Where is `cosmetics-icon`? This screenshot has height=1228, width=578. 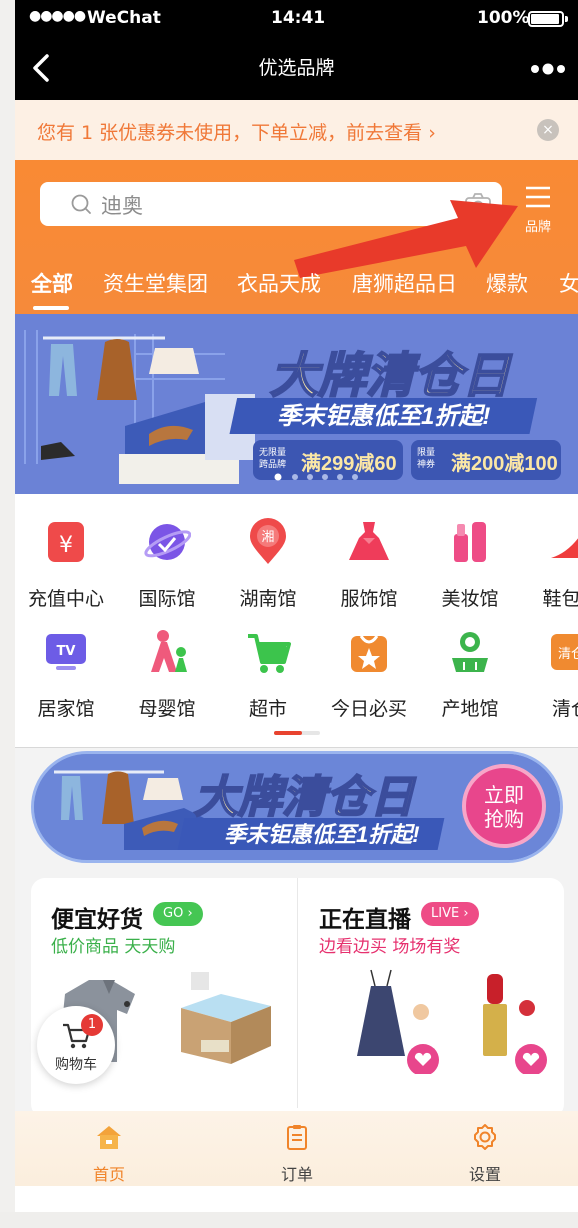 cosmetics-icon is located at coordinates (470, 542).